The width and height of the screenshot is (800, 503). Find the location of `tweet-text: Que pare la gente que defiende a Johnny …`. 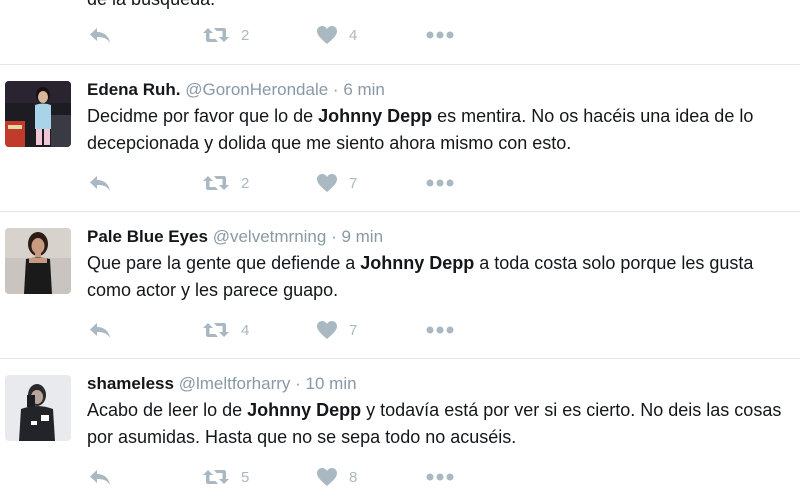

tweet-text: Que pare la gente que defiende a Johnny … is located at coordinates (443, 277).